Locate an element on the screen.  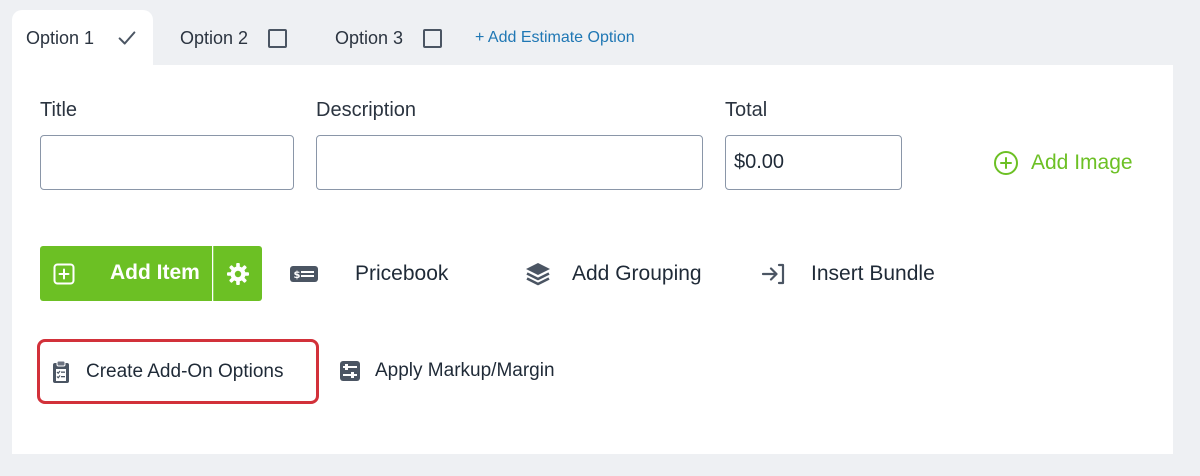
apply-markup-margin-button: Apply Markup/Margin is located at coordinates (447, 371).